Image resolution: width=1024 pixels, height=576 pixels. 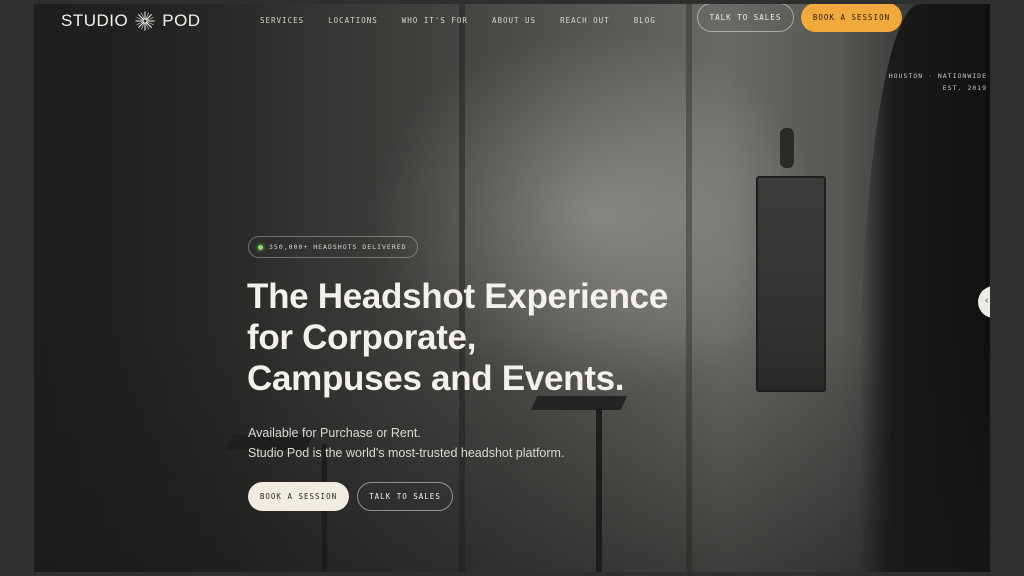 What do you see at coordinates (435, 20) in the screenshot?
I see `nav-item-who-its-for: WHO IT'S FOR` at bounding box center [435, 20].